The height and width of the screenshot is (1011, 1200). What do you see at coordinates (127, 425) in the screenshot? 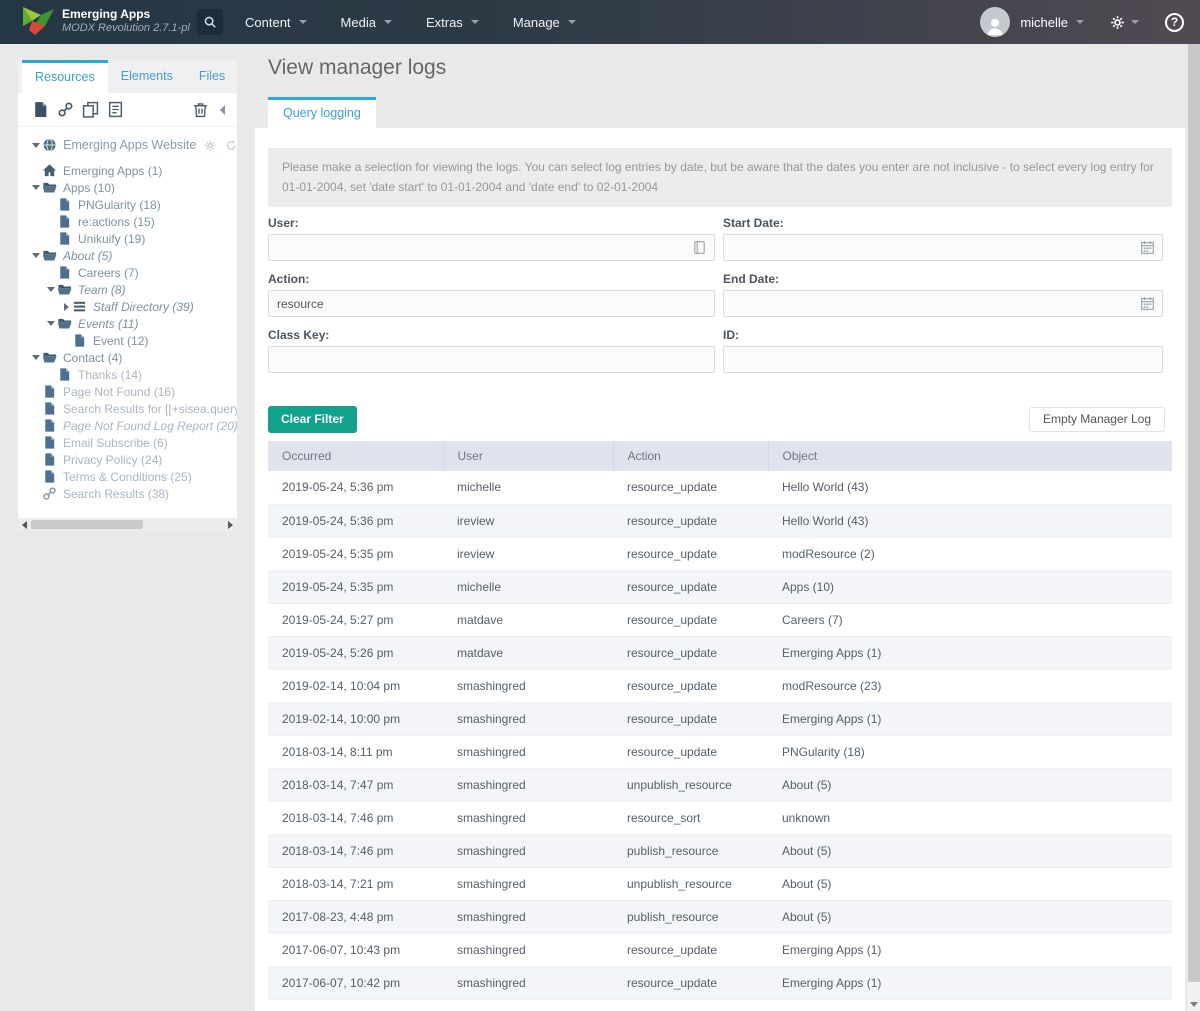
I see `tree-item: Page Not Found Log Report (20)` at bounding box center [127, 425].